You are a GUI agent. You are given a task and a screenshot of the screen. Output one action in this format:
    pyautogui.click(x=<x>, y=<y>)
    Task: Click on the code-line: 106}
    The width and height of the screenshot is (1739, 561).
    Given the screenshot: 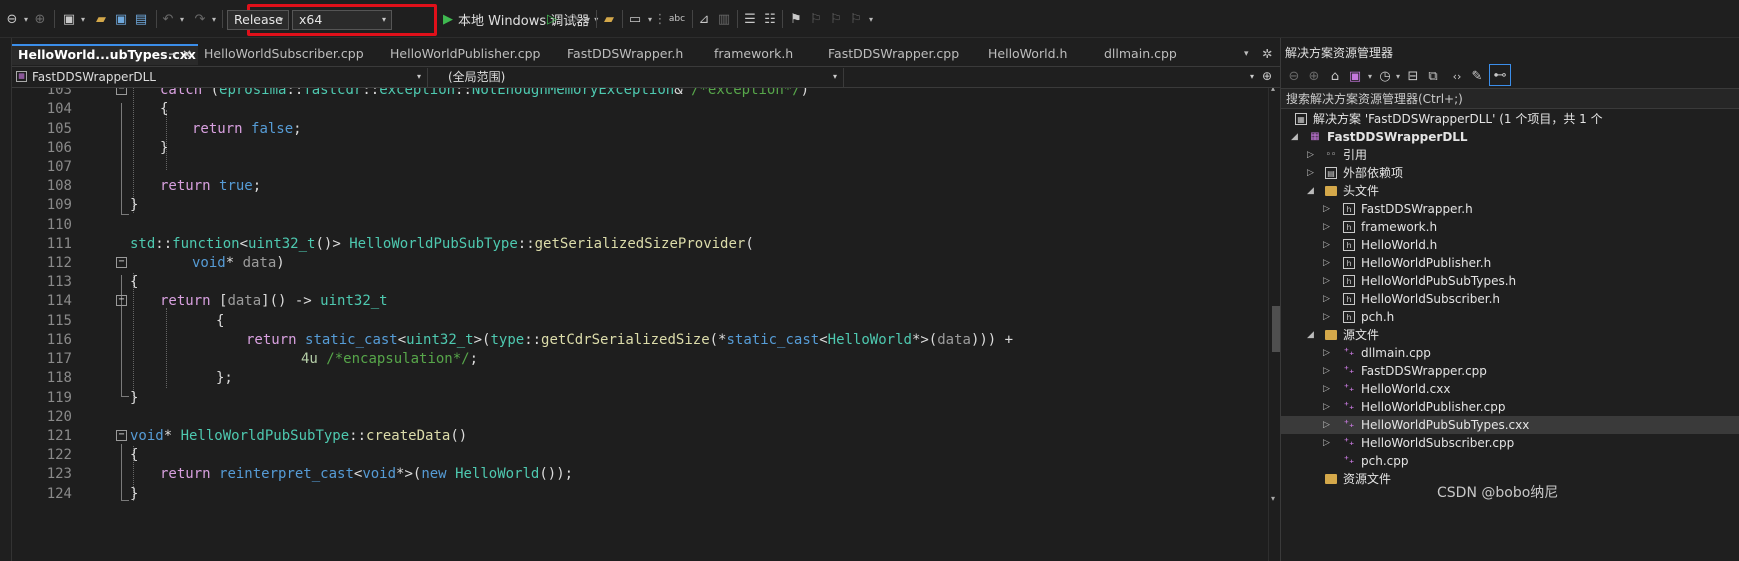 What is the action you would take?
    pyautogui.click(x=697, y=148)
    